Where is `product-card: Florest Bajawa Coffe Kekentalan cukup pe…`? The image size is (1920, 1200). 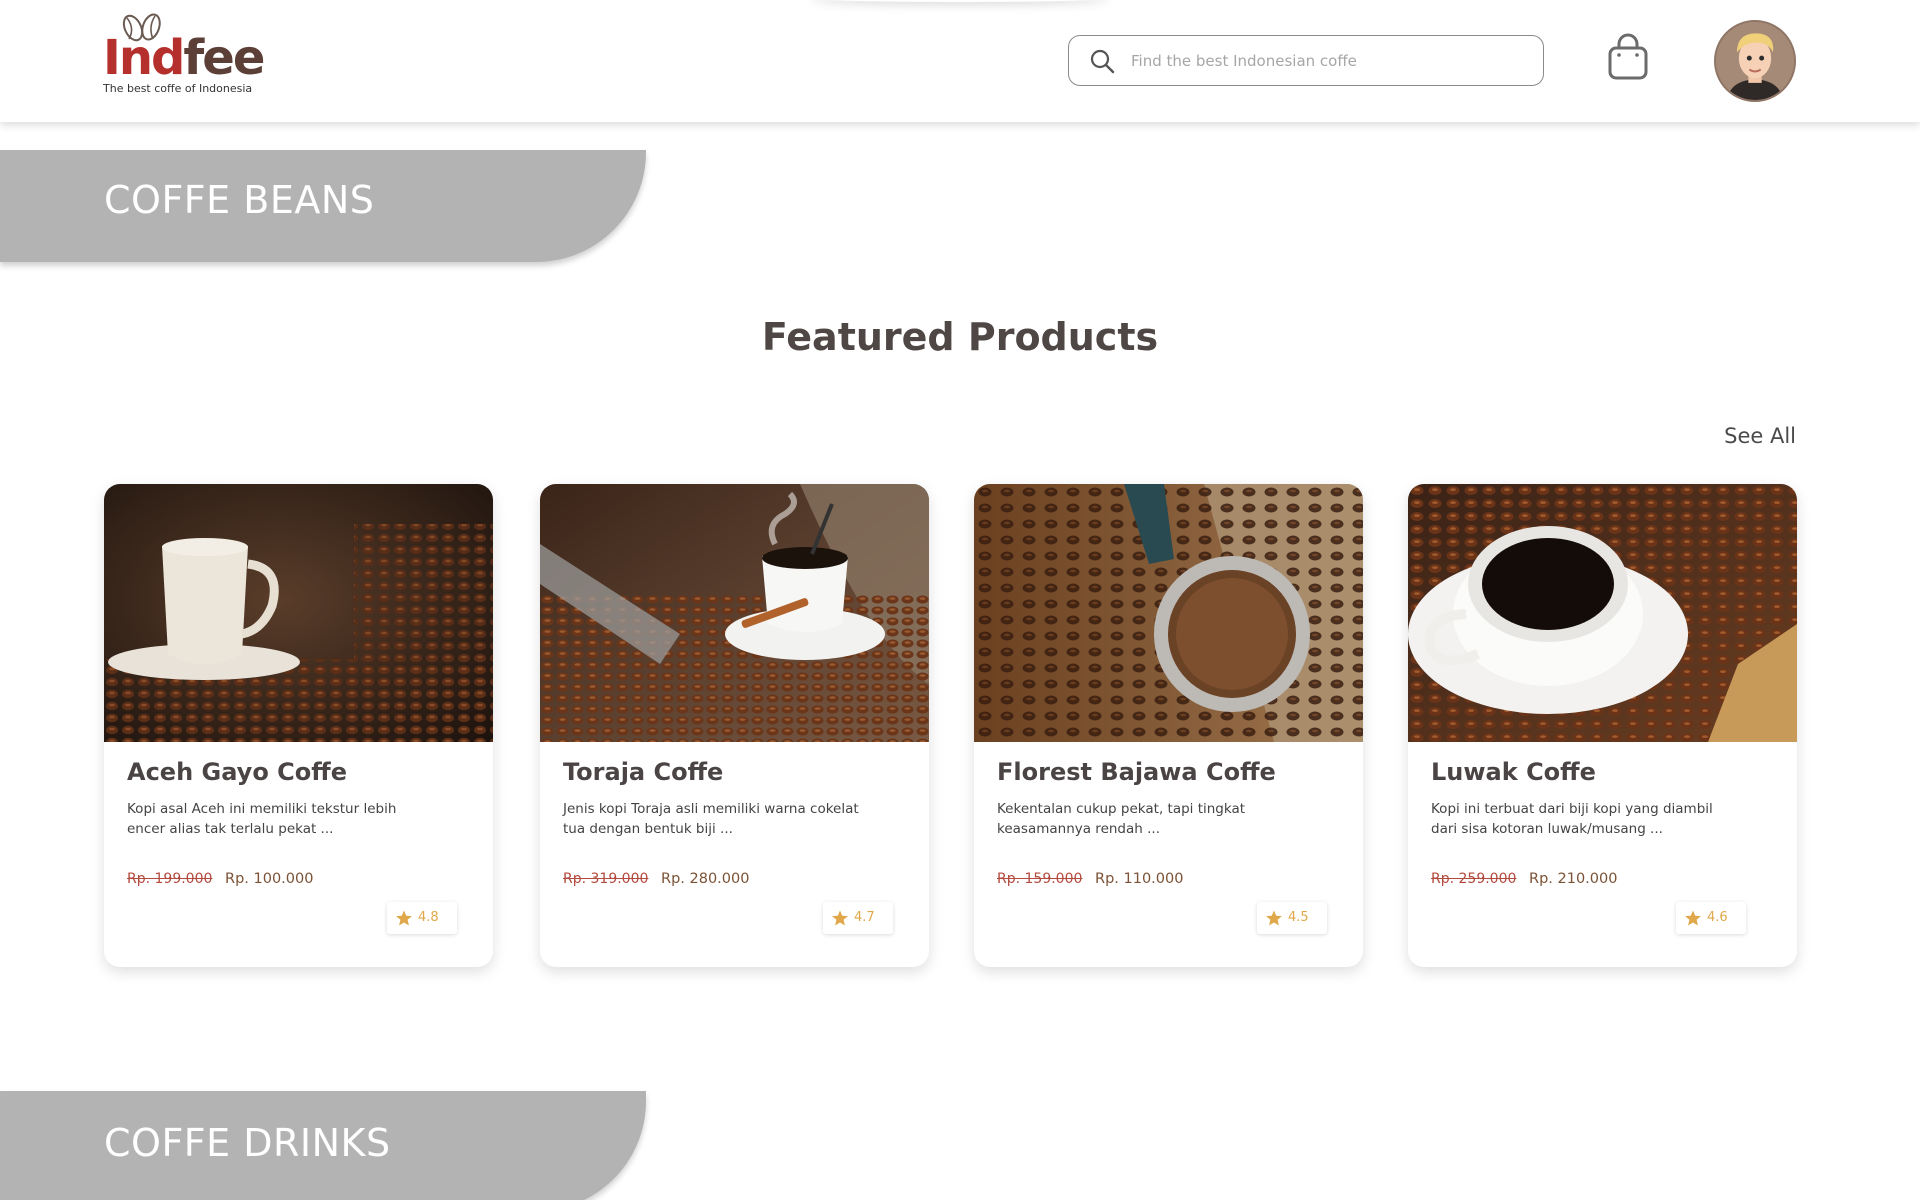
product-card: Florest Bajawa Coffe Kekentalan cukup pe… is located at coordinates (1168, 725).